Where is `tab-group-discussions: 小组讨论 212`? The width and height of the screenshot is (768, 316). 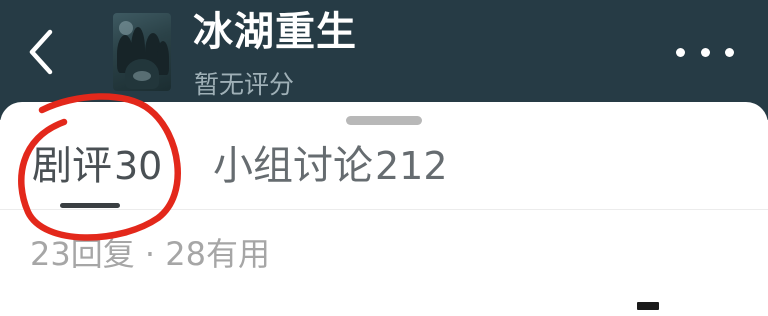
tab-group-discussions: 小组讨论 212 is located at coordinates (330, 166).